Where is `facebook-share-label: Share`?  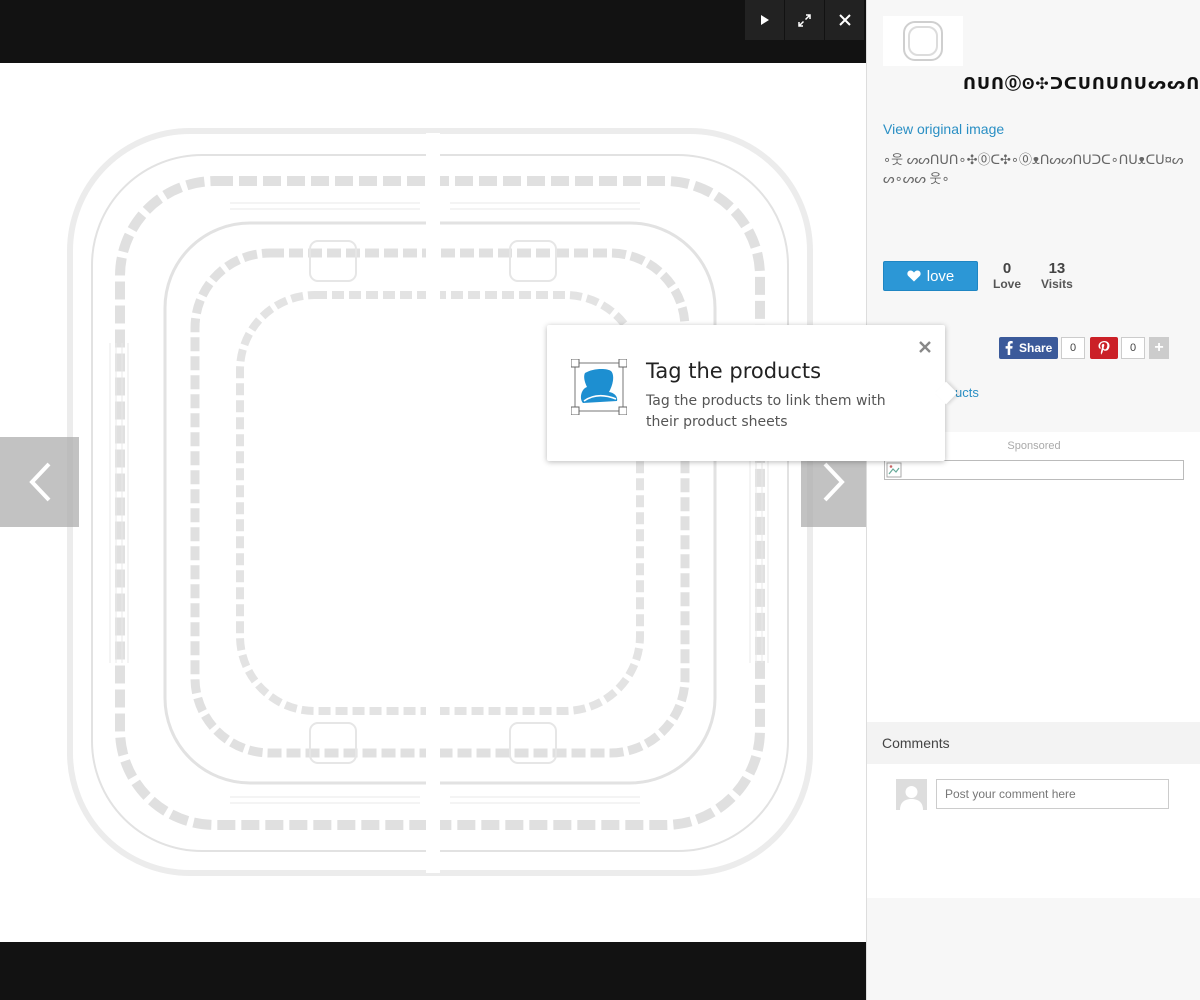
facebook-share-label: Share is located at coordinates (1036, 348).